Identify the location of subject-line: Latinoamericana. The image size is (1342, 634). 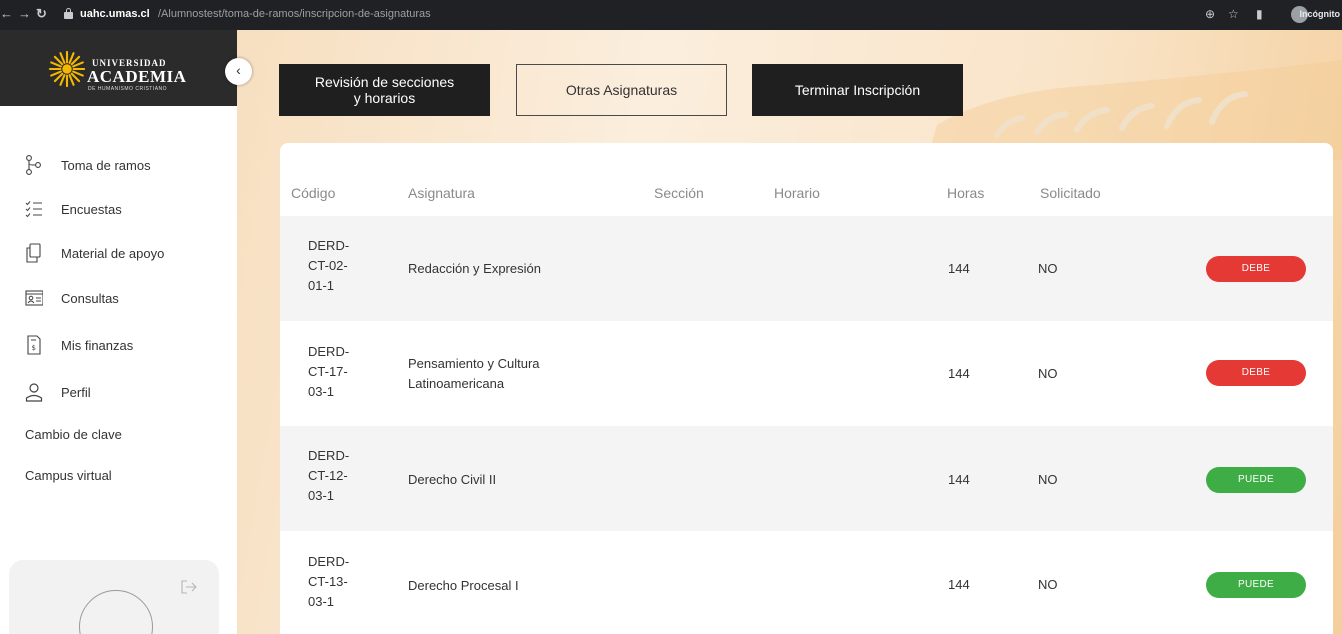
(456, 383).